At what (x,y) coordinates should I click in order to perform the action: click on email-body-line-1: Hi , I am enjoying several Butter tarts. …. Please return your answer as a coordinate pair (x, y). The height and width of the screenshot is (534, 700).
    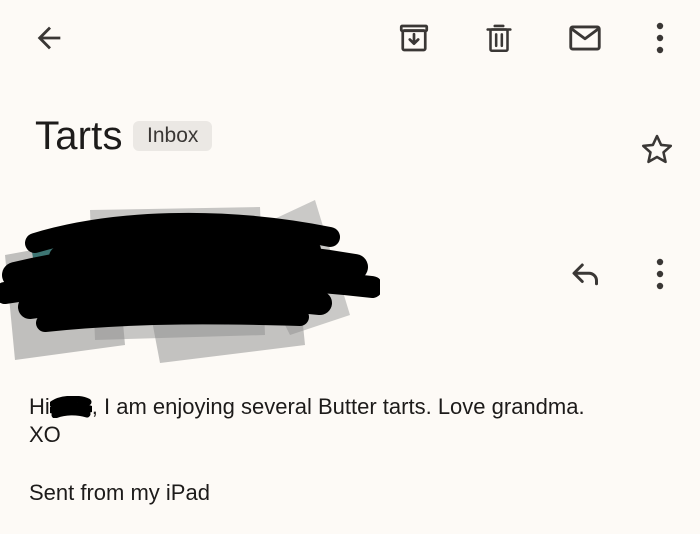
    Looking at the image, I should click on (354, 407).